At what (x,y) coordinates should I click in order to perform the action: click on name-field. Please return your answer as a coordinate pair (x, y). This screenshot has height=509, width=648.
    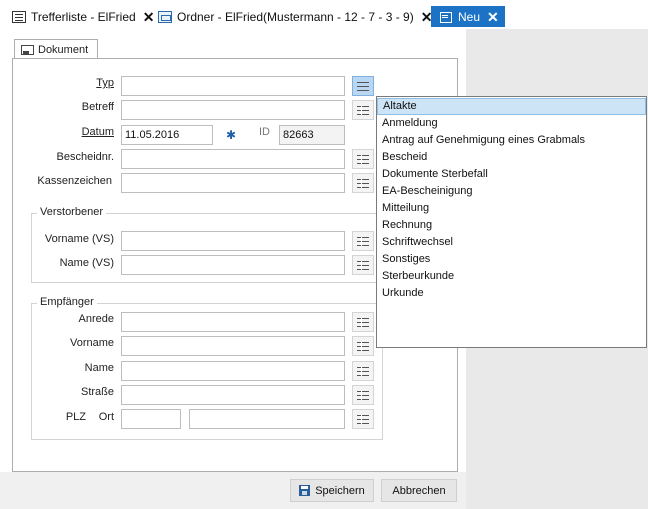
    Looking at the image, I should click on (233, 371).